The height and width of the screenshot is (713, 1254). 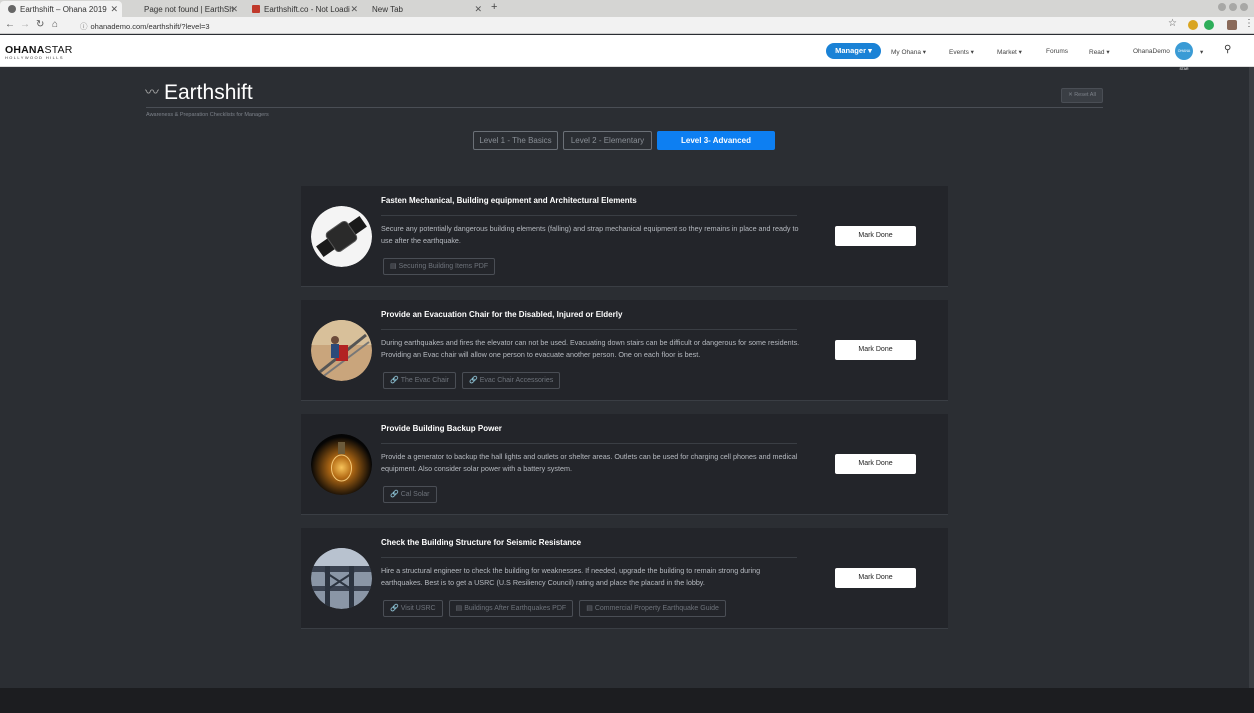 What do you see at coordinates (908, 52) in the screenshot?
I see `nav-my-ohana: My Ohana ▾` at bounding box center [908, 52].